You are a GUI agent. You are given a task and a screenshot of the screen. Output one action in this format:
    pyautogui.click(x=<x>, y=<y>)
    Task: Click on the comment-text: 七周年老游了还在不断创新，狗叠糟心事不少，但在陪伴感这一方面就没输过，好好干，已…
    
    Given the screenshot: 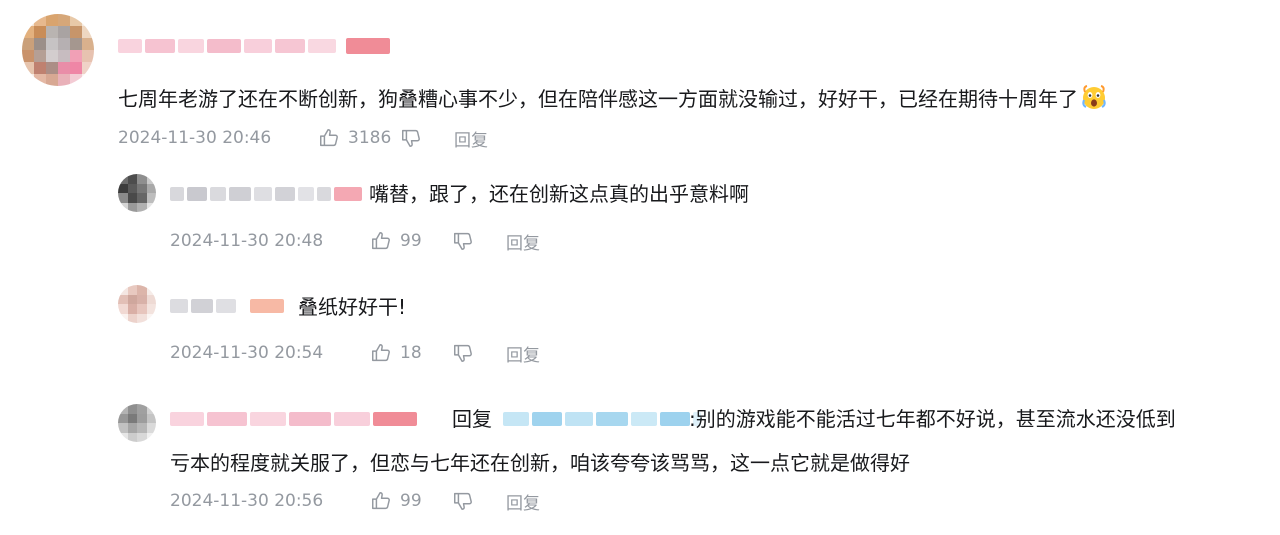 What is the action you would take?
    pyautogui.click(x=613, y=98)
    